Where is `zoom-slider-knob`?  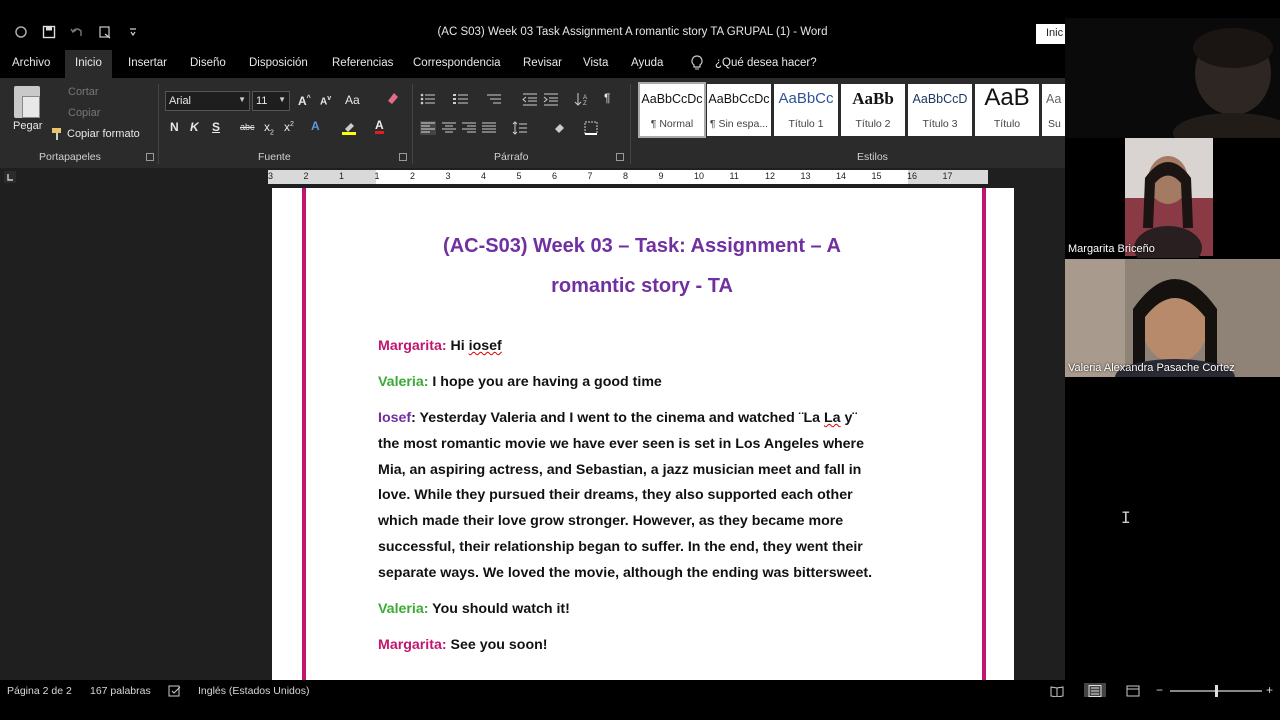
zoom-slider-knob is located at coordinates (1216, 691).